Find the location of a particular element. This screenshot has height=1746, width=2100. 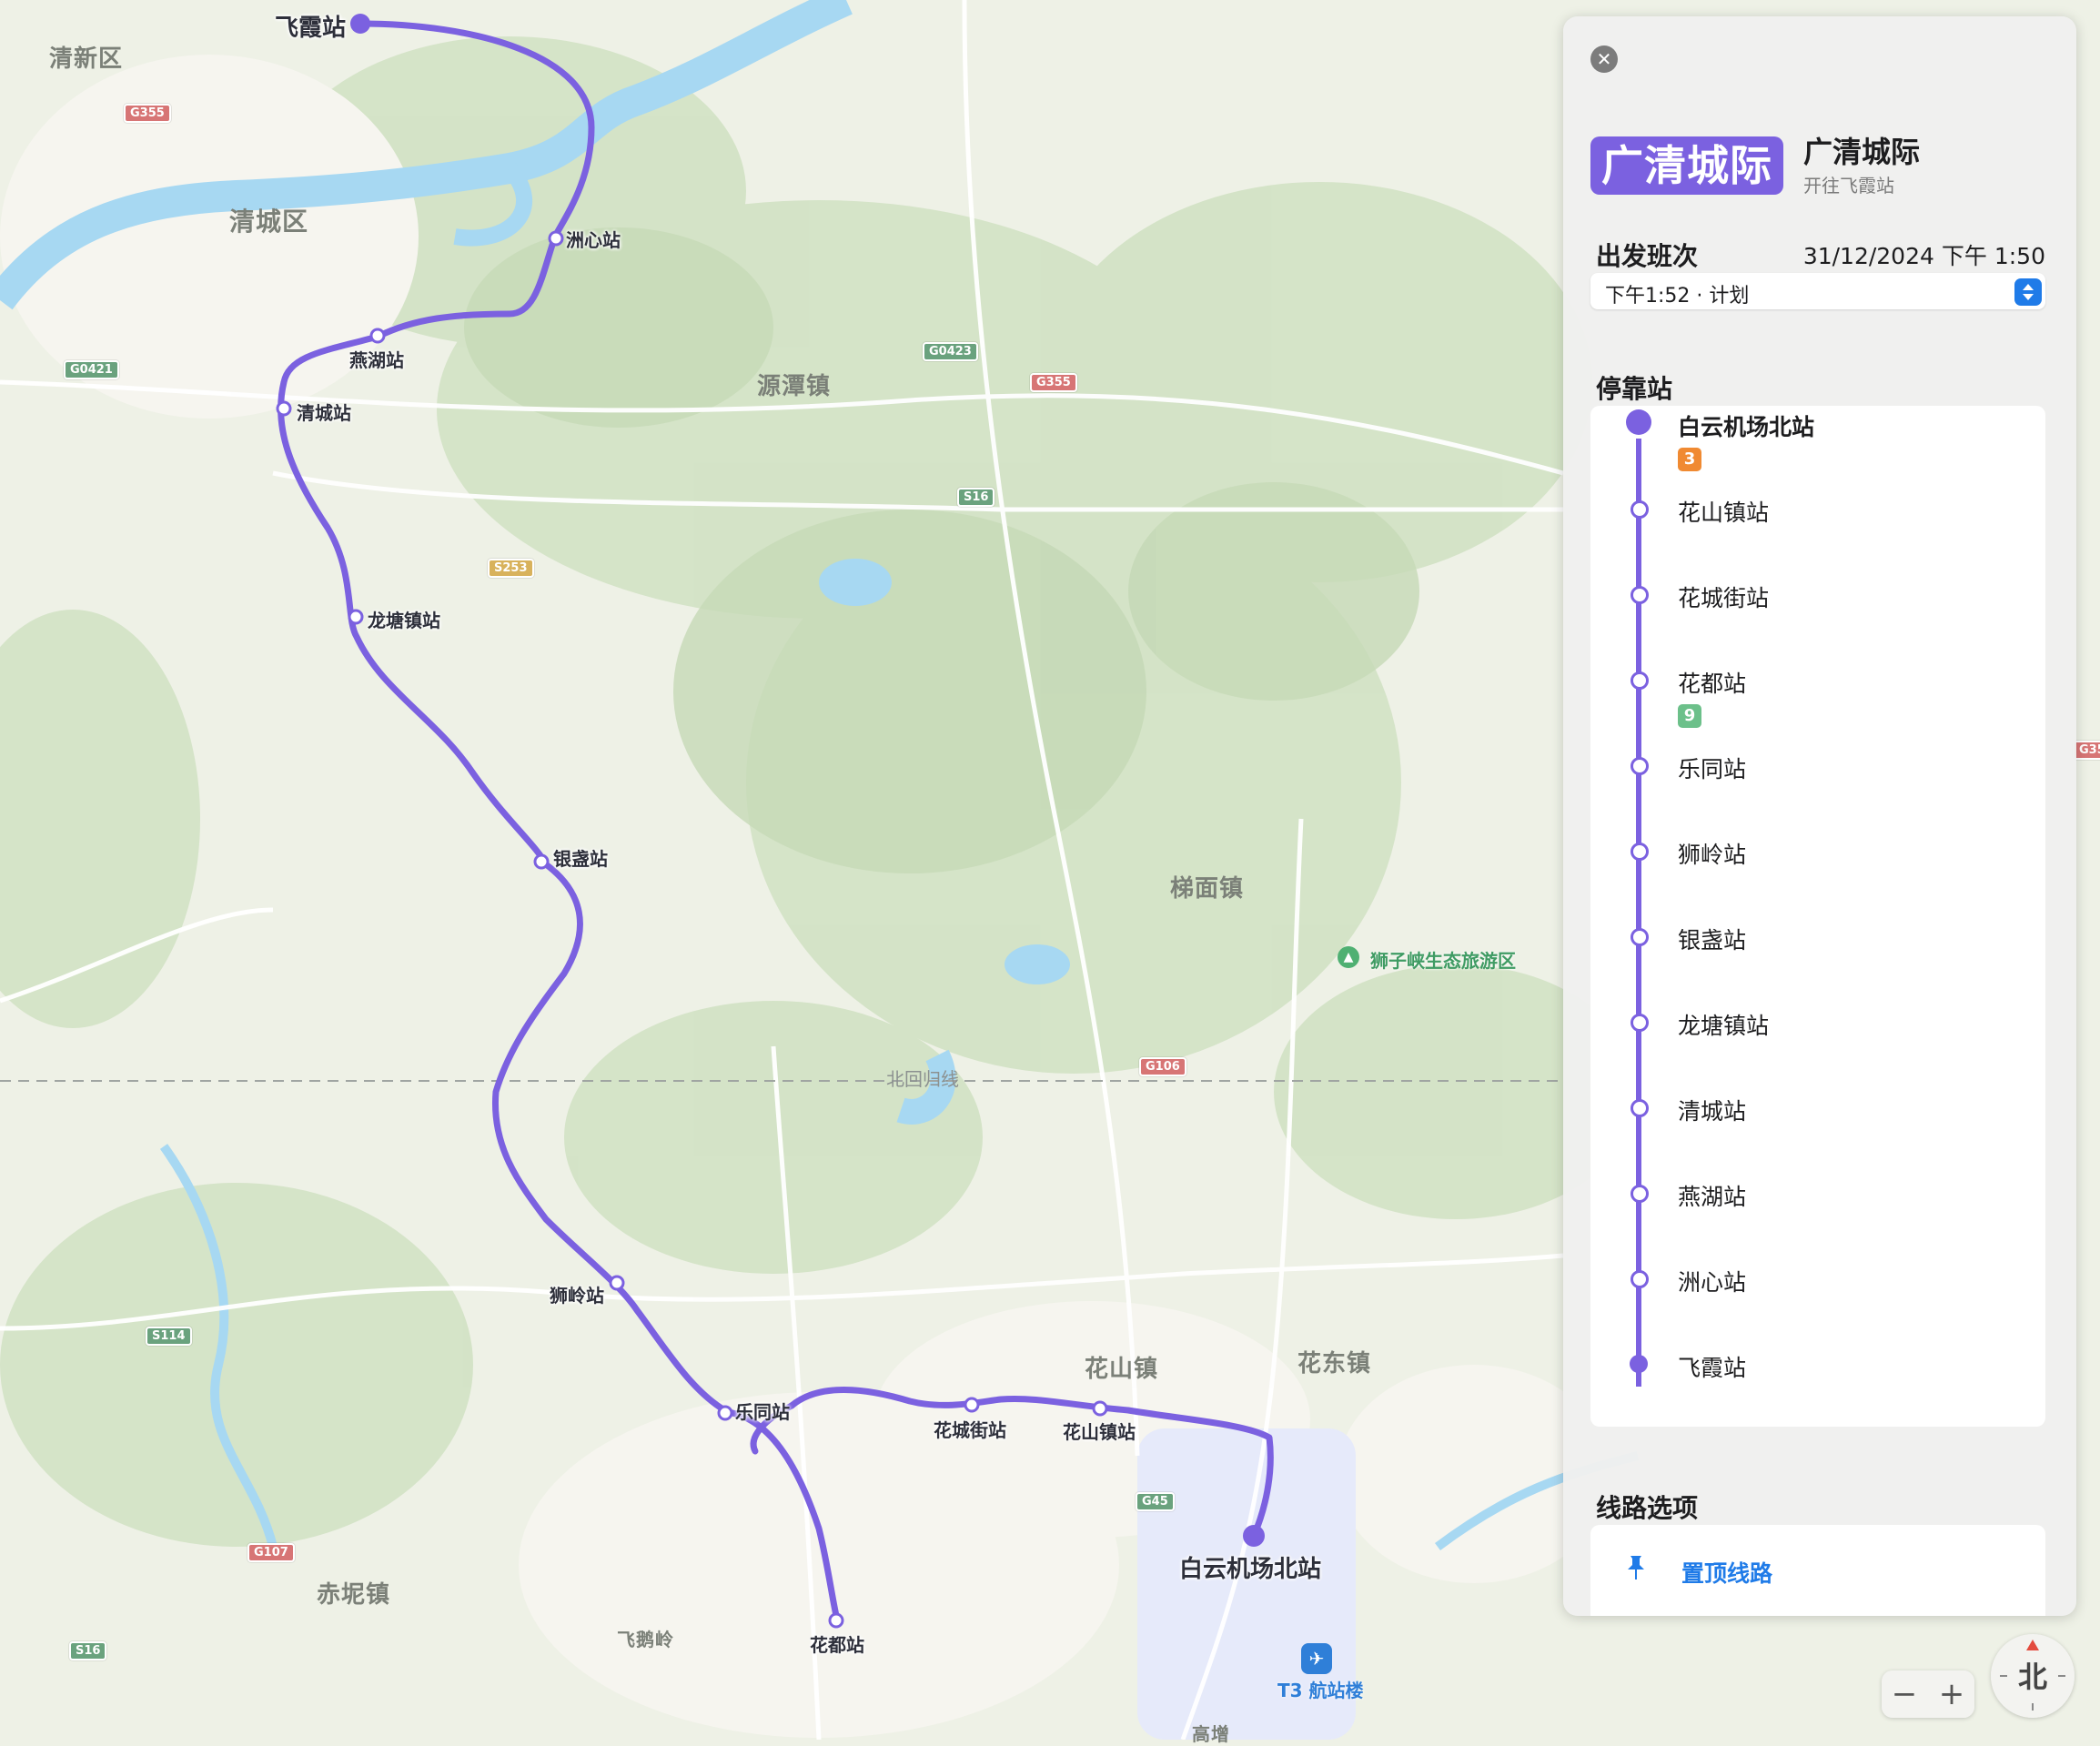

departure-datetime: 31/12/2024 下午 1:50 is located at coordinates (1924, 255).